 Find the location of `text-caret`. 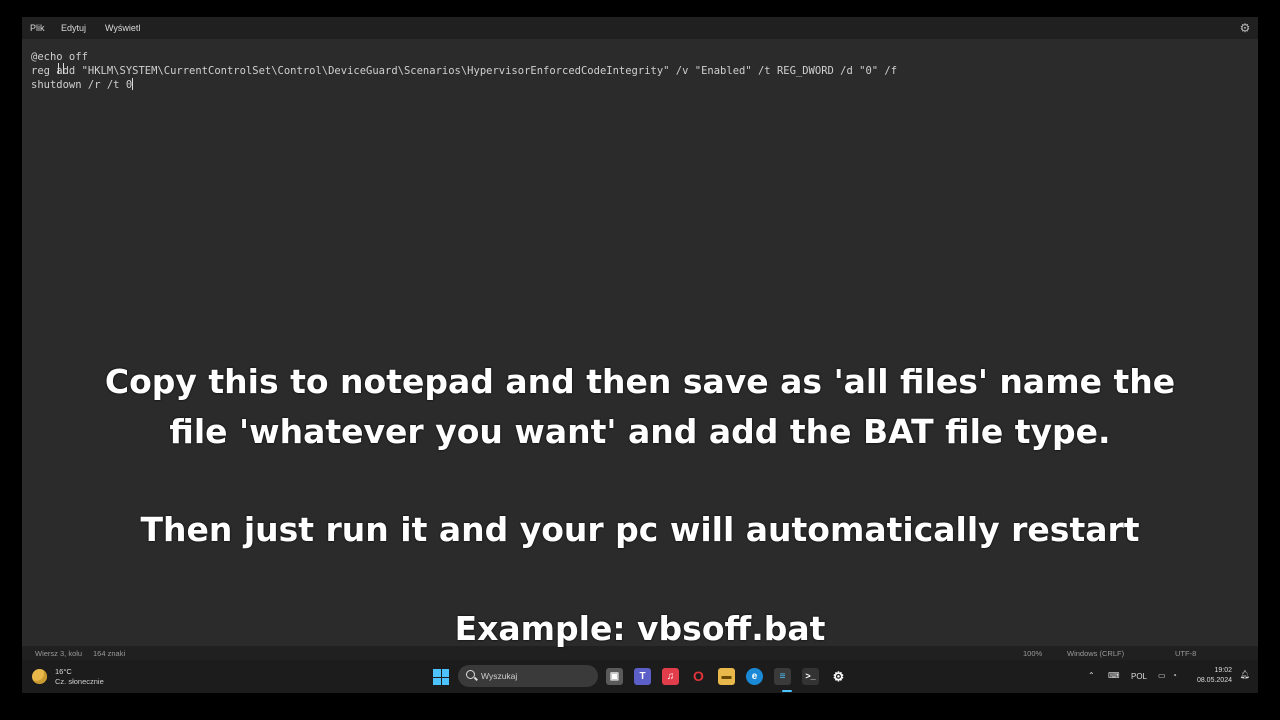

text-caret is located at coordinates (133, 84).